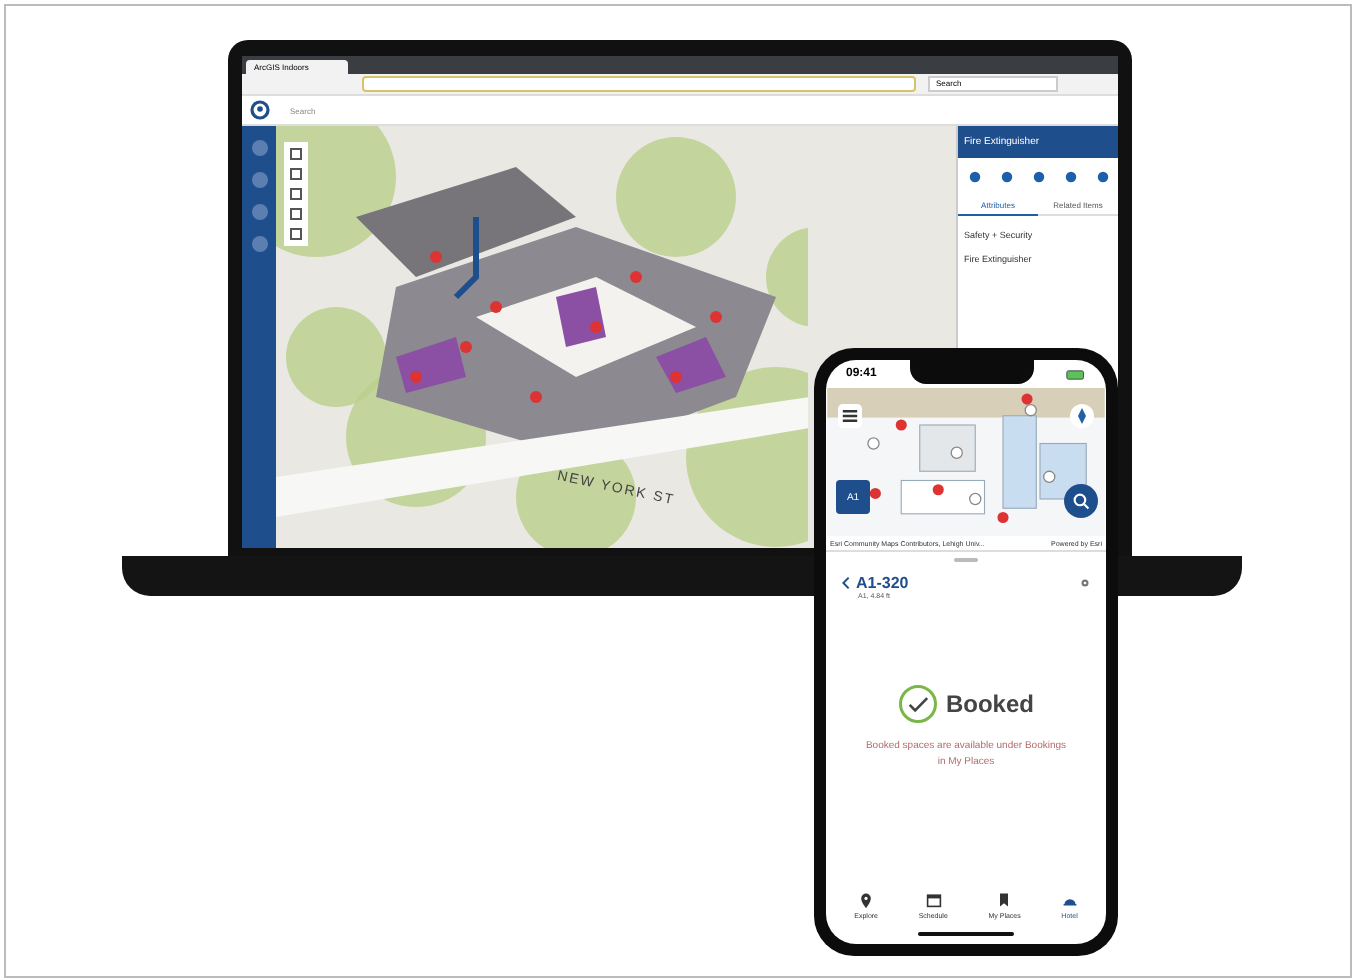 This screenshot has height=978, width=1352. What do you see at coordinates (260, 110) in the screenshot?
I see `logo-icon` at bounding box center [260, 110].